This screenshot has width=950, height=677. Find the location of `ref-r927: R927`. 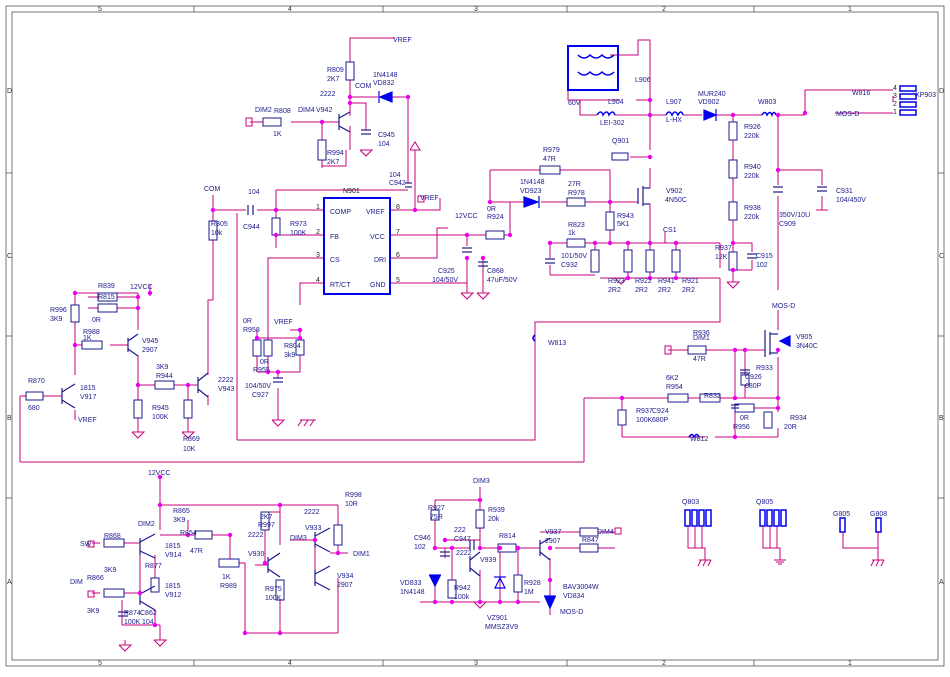

ref-r927: R927 is located at coordinates (436, 508).